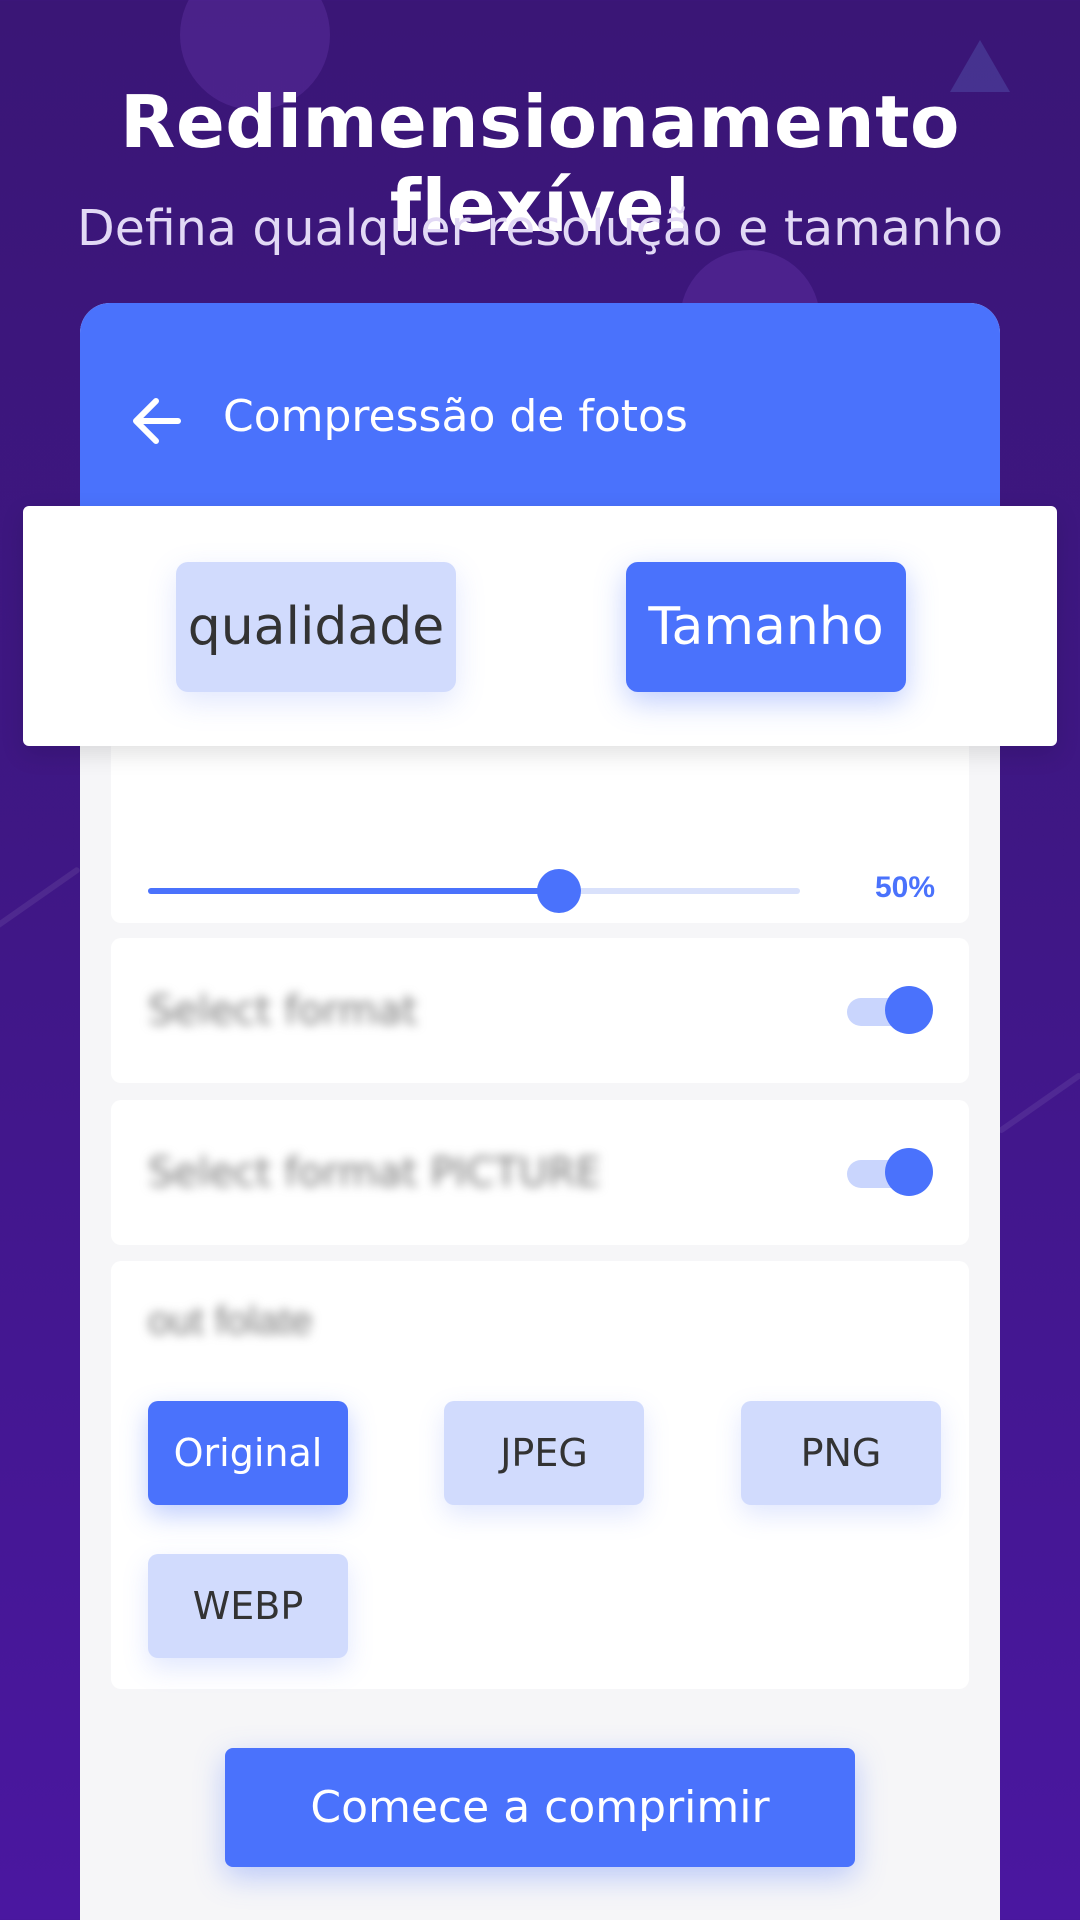 The width and height of the screenshot is (1080, 1920). I want to click on format-heading: out folate, so click(230, 1321).